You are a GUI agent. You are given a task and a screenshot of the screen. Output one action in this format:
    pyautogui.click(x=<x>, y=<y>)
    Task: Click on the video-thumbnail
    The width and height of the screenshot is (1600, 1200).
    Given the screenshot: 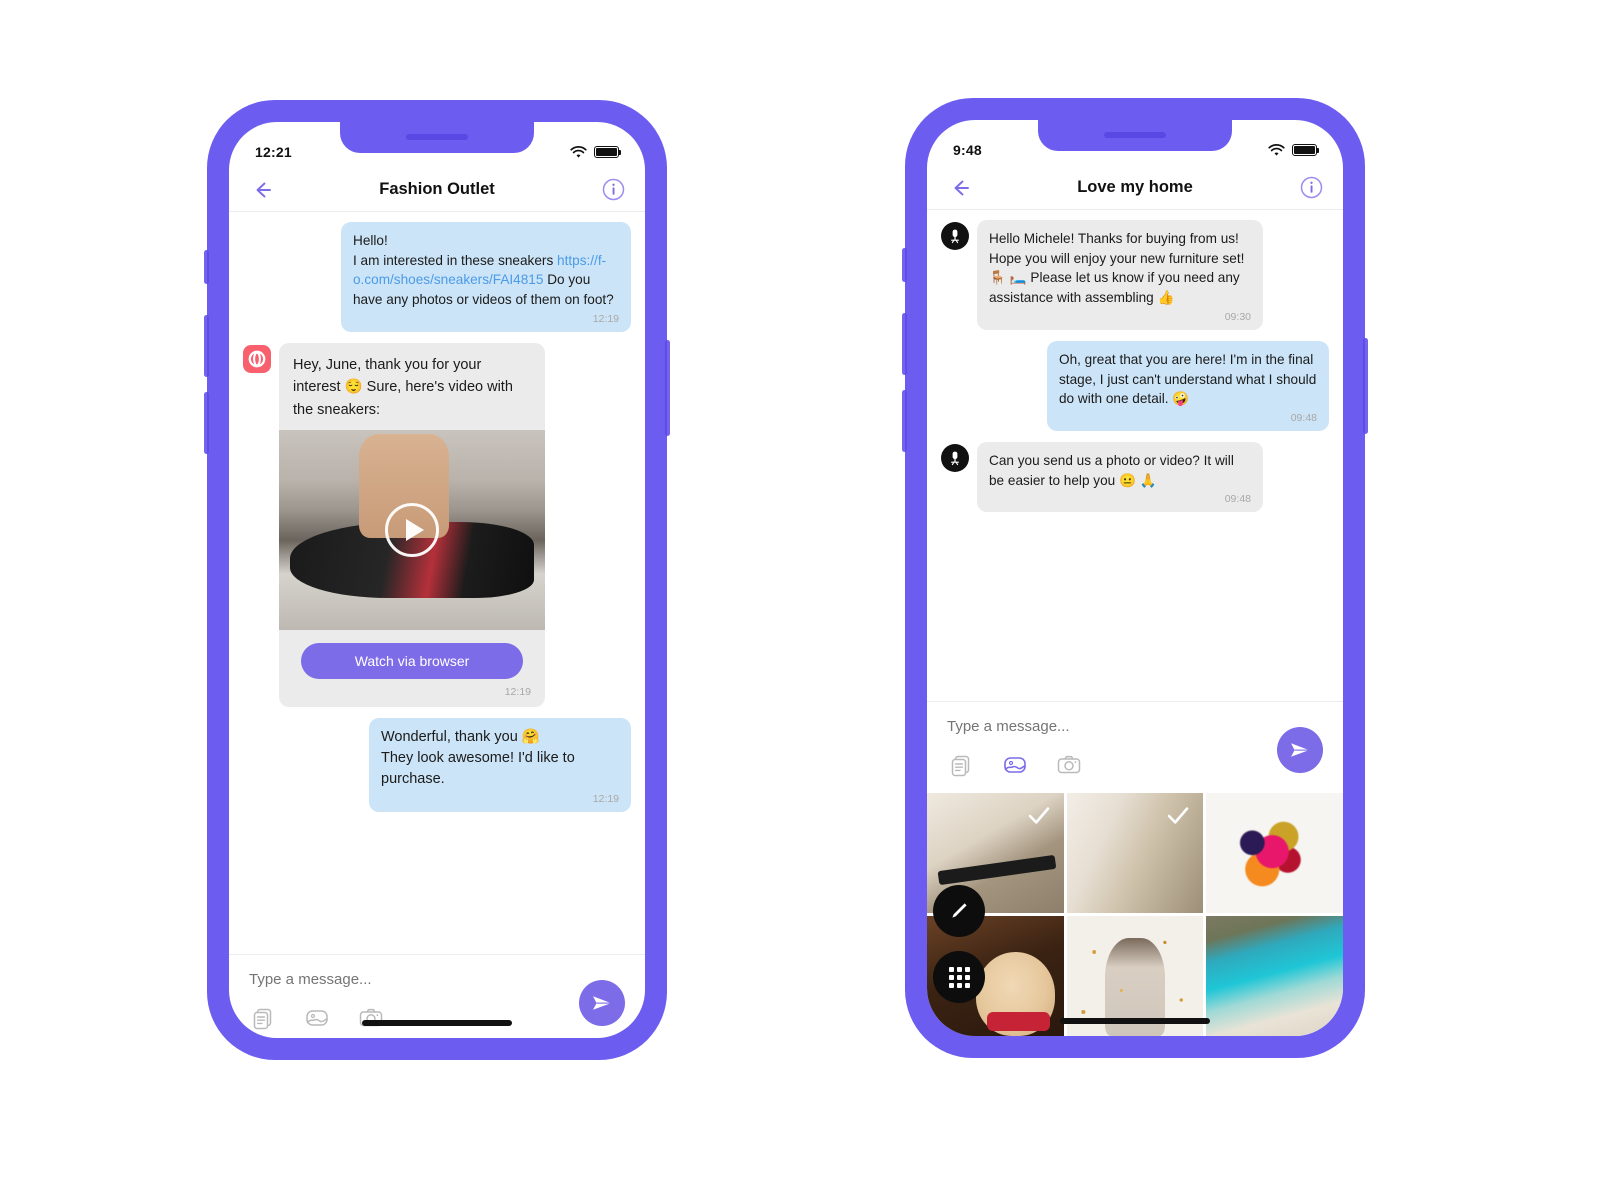 What is the action you would take?
    pyautogui.click(x=412, y=530)
    